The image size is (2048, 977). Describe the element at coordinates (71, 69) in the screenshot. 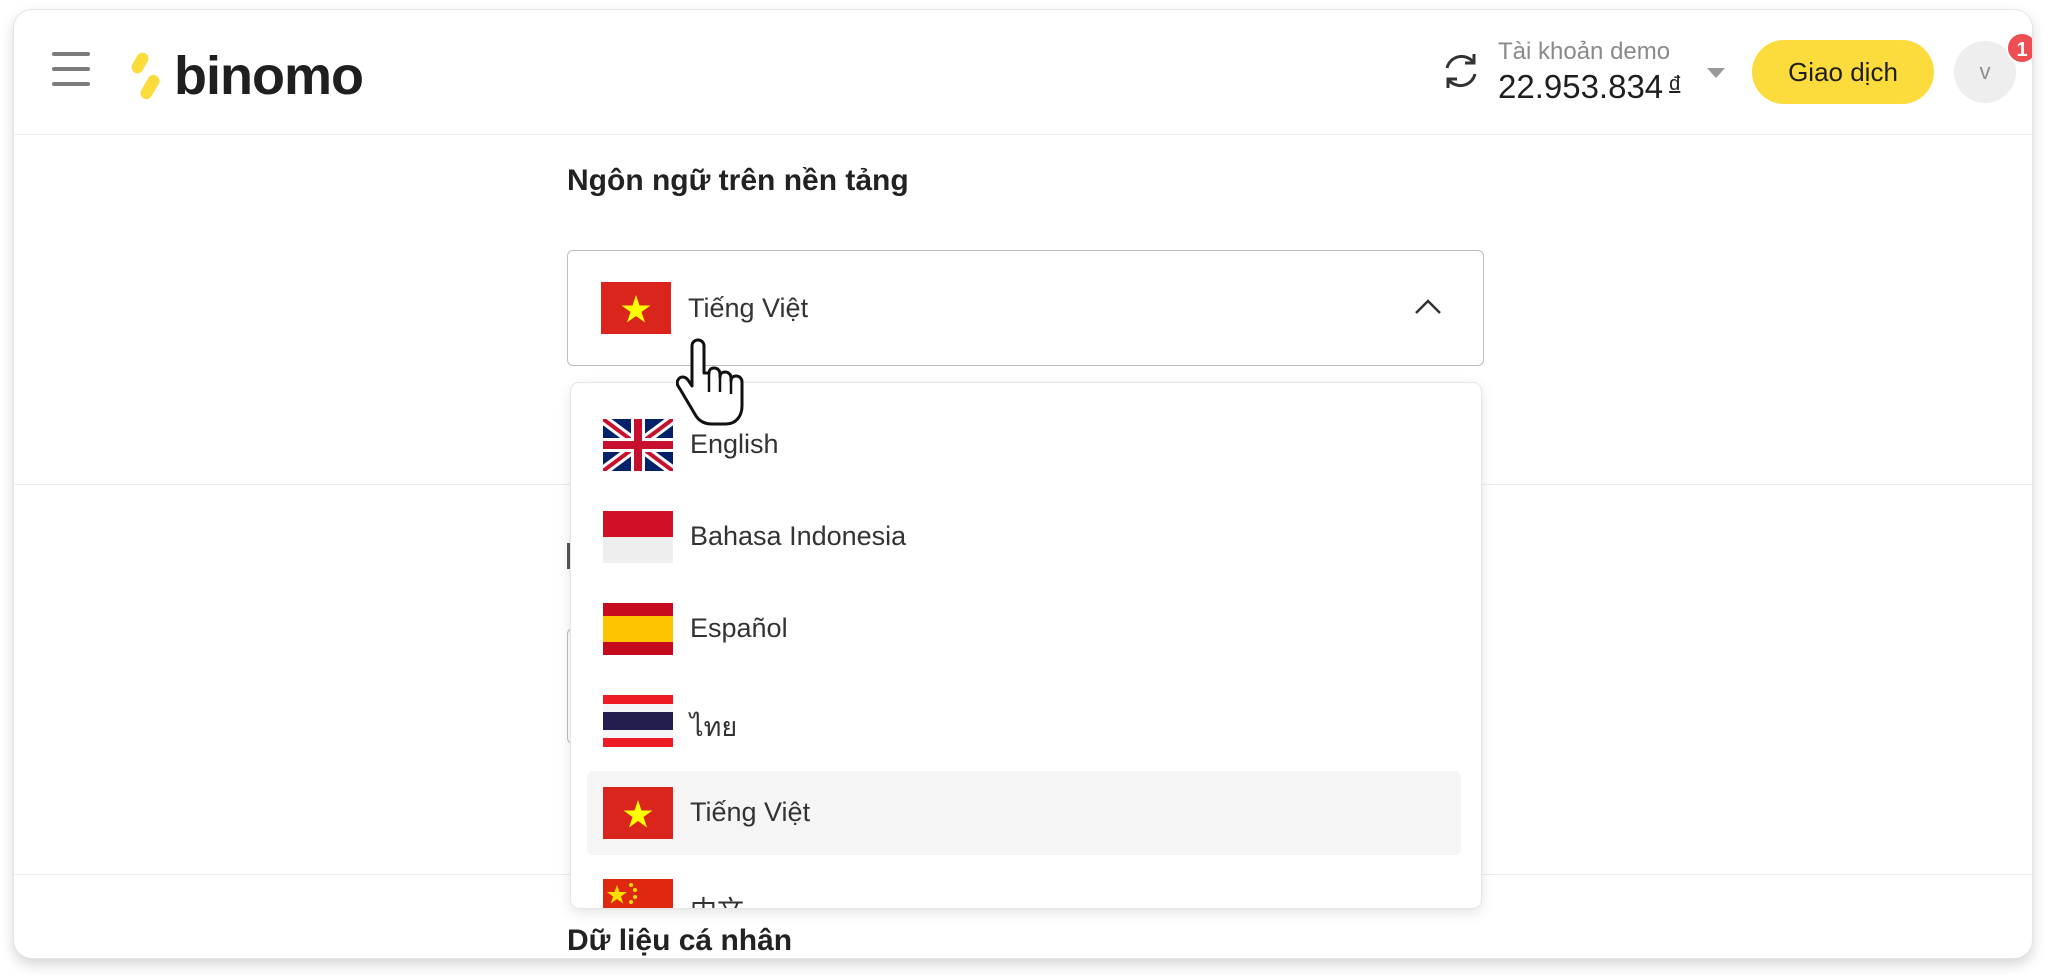

I see `hamburger-menu-icon` at that location.